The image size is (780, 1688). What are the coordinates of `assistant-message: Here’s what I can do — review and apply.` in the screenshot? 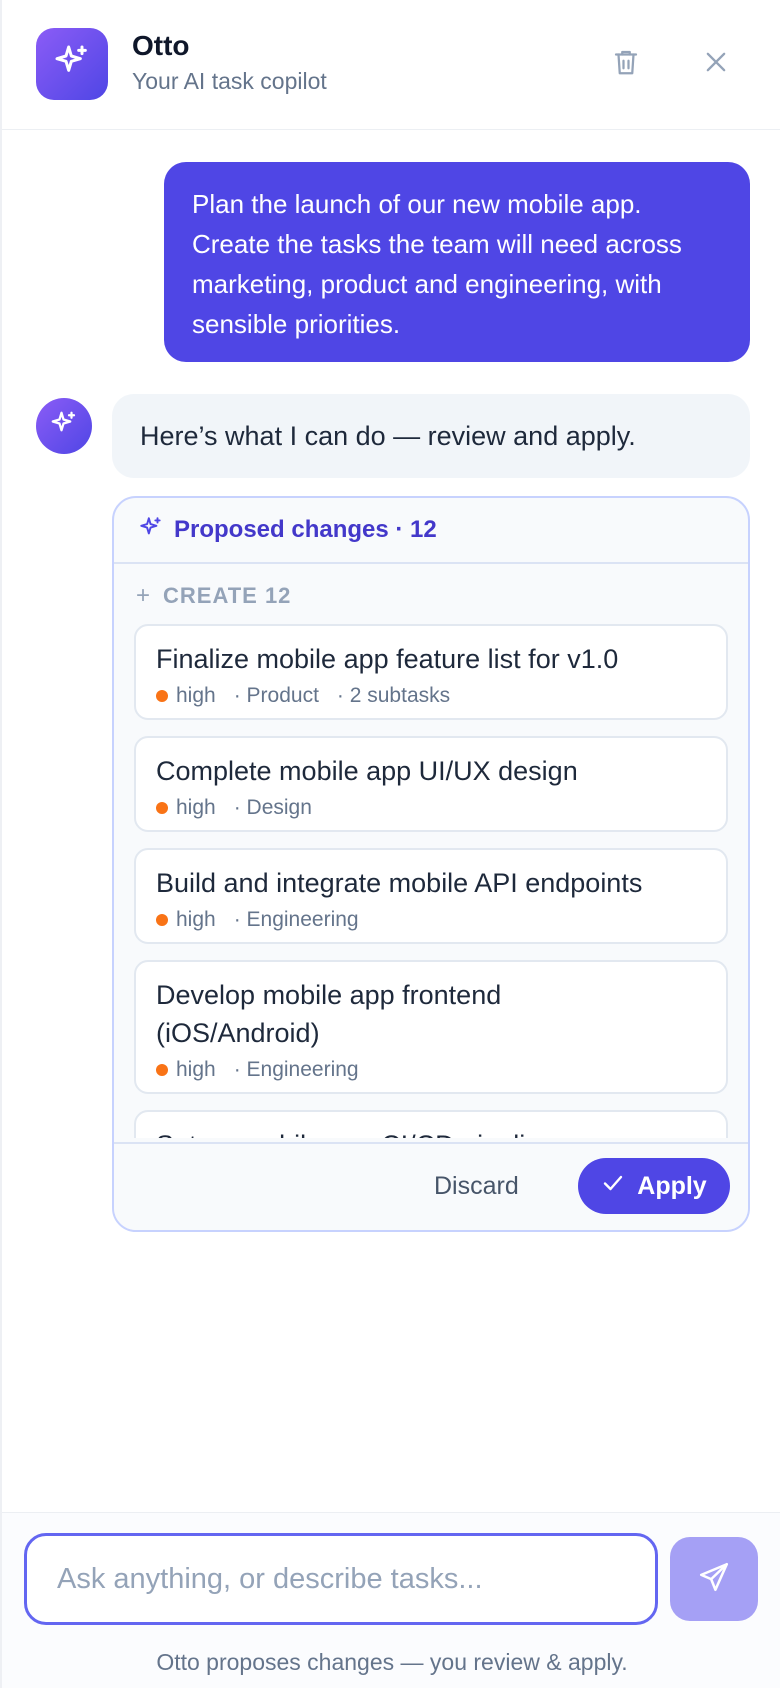 It's located at (431, 436).